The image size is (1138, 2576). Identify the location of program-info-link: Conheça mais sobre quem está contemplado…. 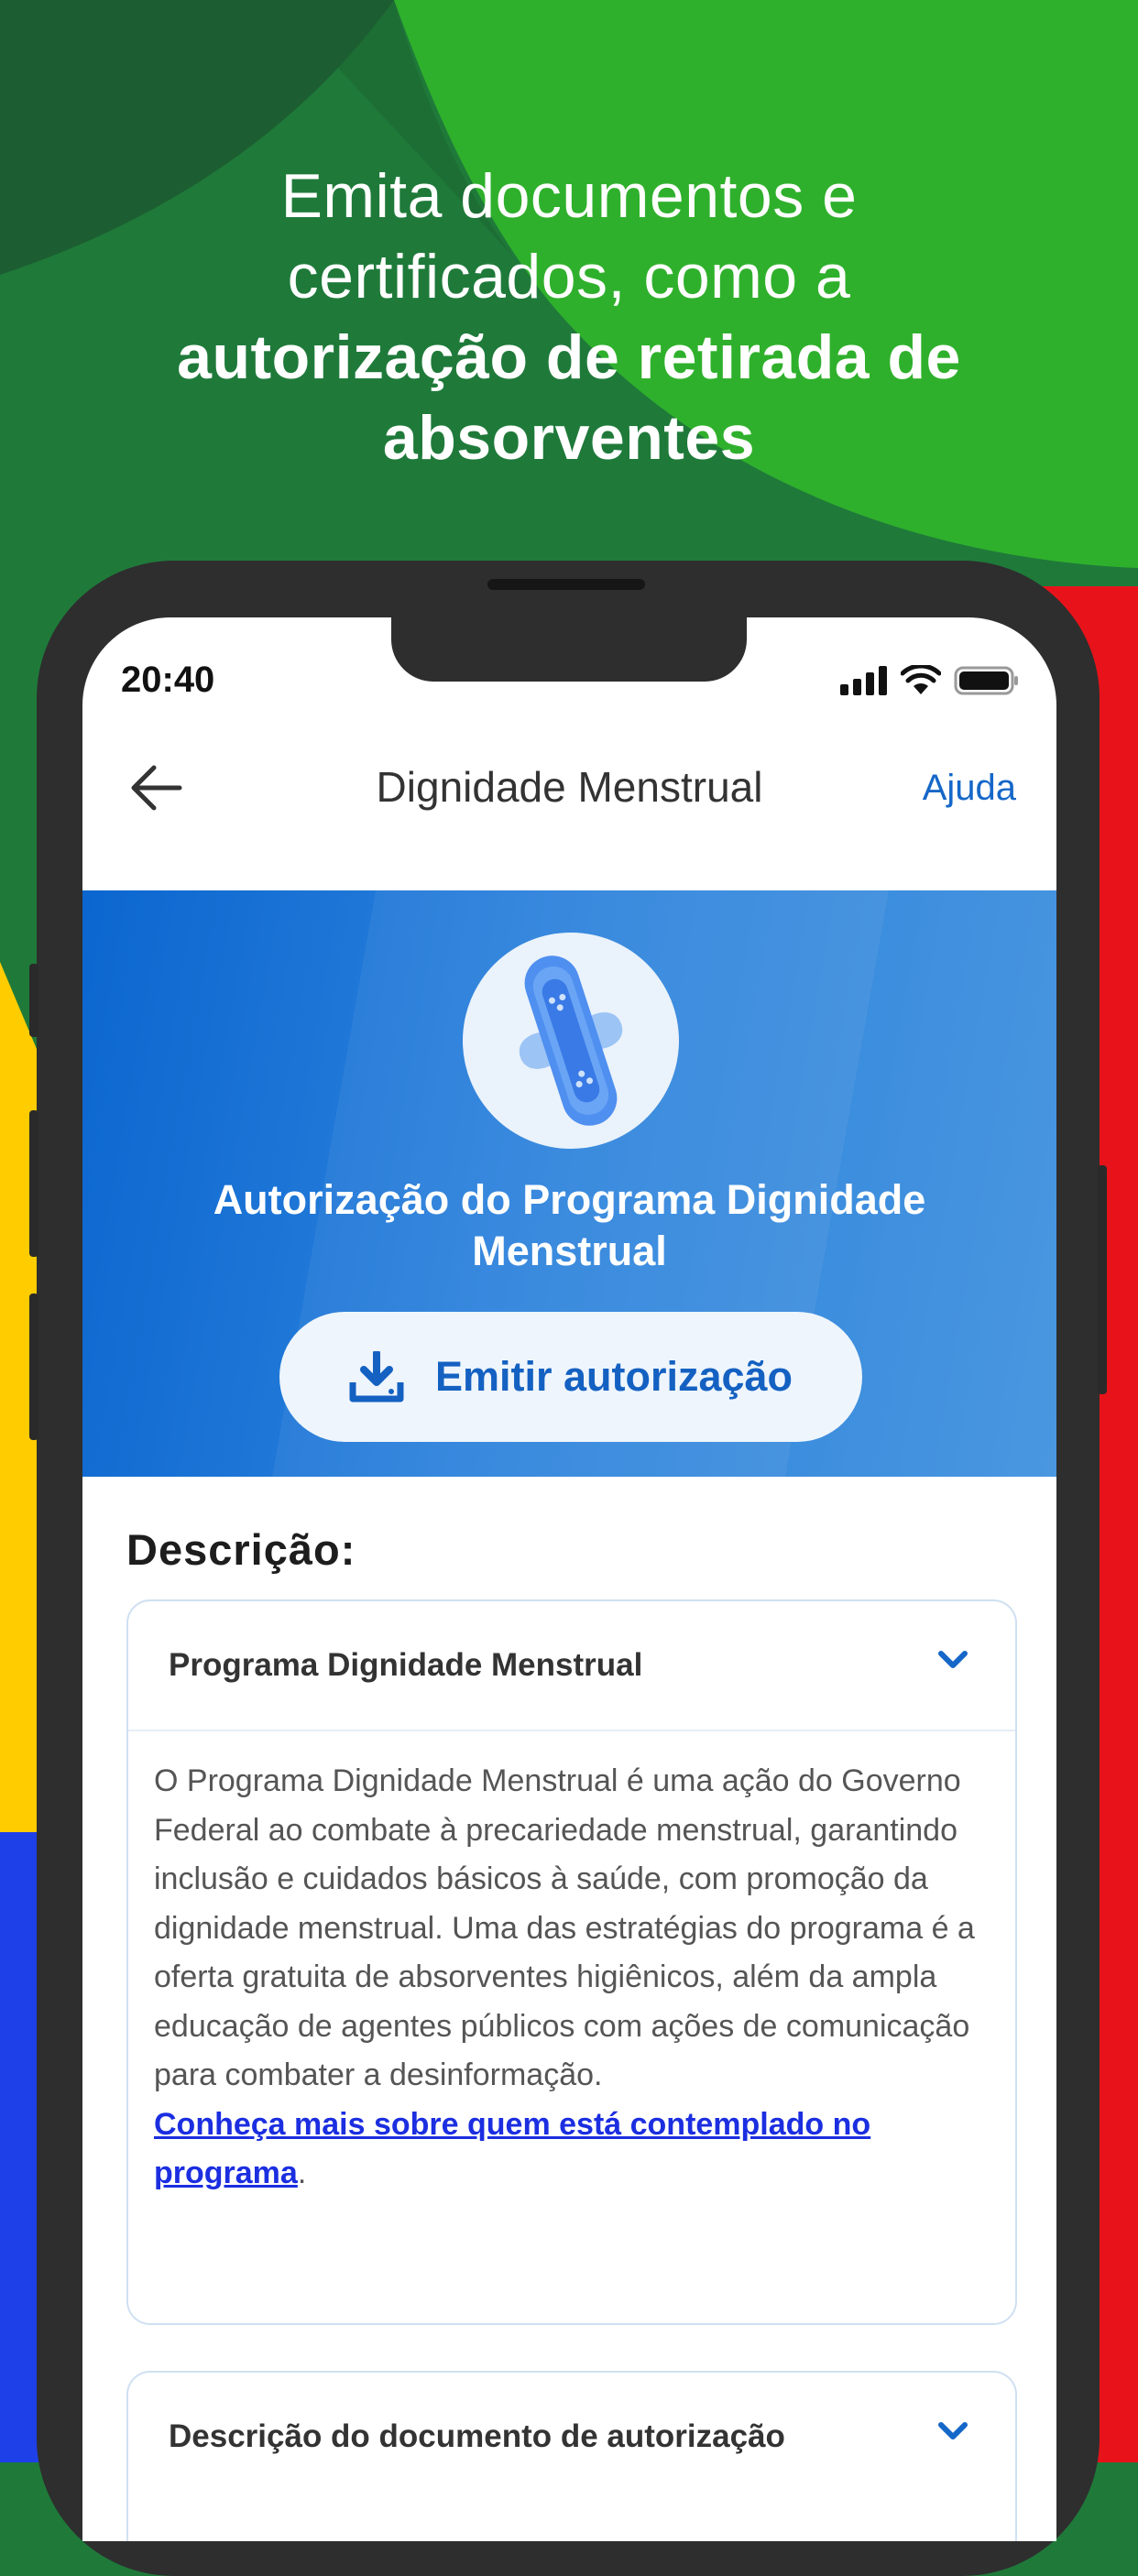
(512, 2149).